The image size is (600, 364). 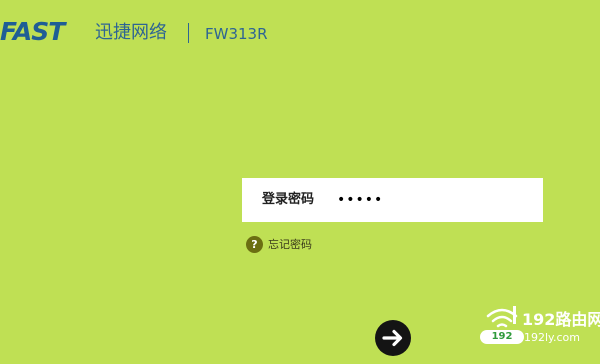 I want to click on header-divider, so click(x=188, y=33).